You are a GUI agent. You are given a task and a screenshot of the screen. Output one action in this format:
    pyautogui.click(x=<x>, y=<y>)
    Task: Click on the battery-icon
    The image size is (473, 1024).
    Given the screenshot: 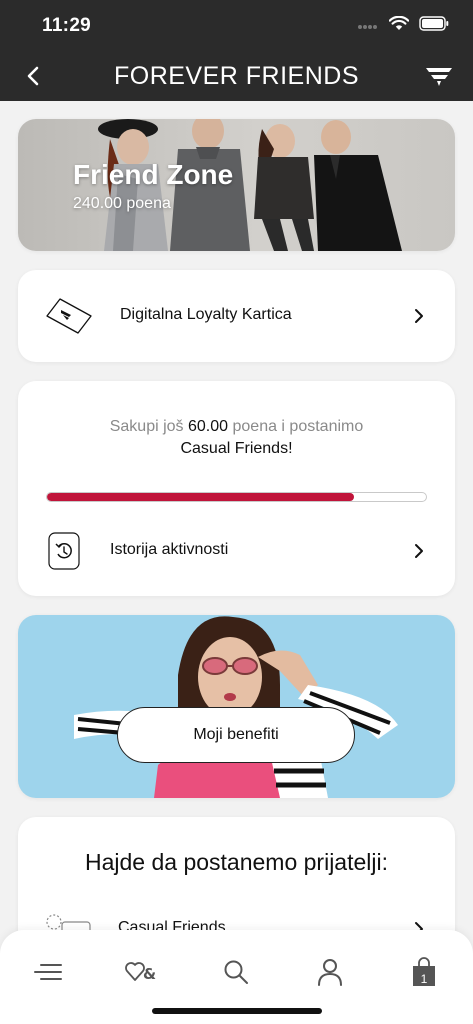 What is the action you would take?
    pyautogui.click(x=434, y=26)
    